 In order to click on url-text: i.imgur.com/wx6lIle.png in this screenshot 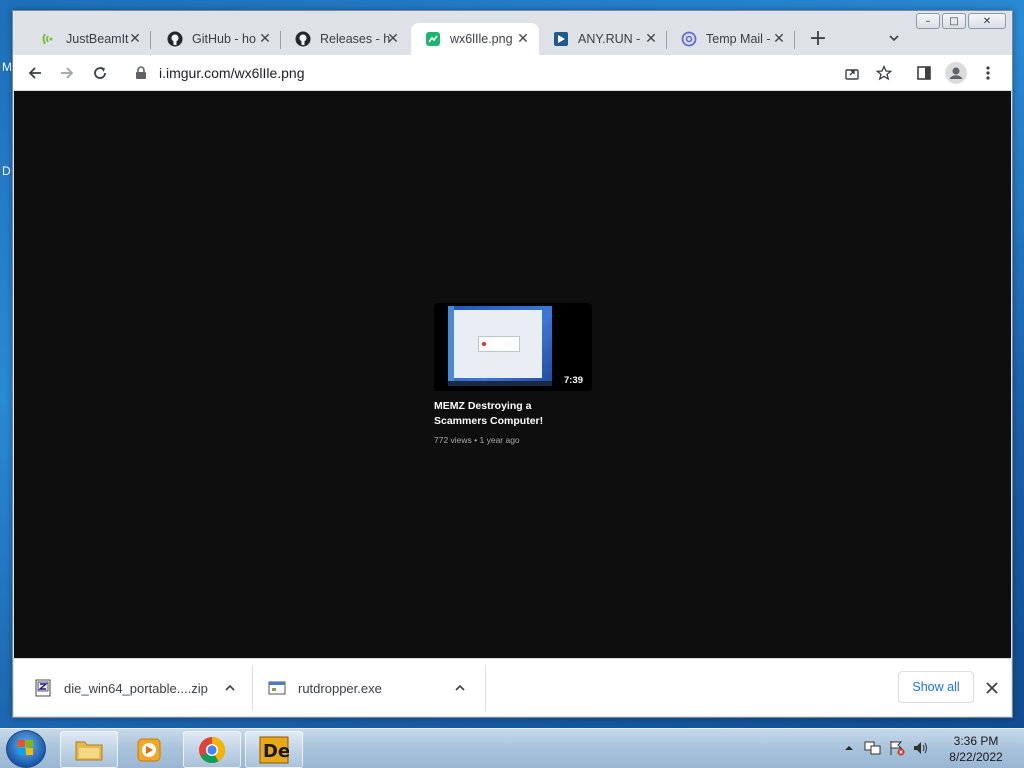, I will do `click(232, 73)`.